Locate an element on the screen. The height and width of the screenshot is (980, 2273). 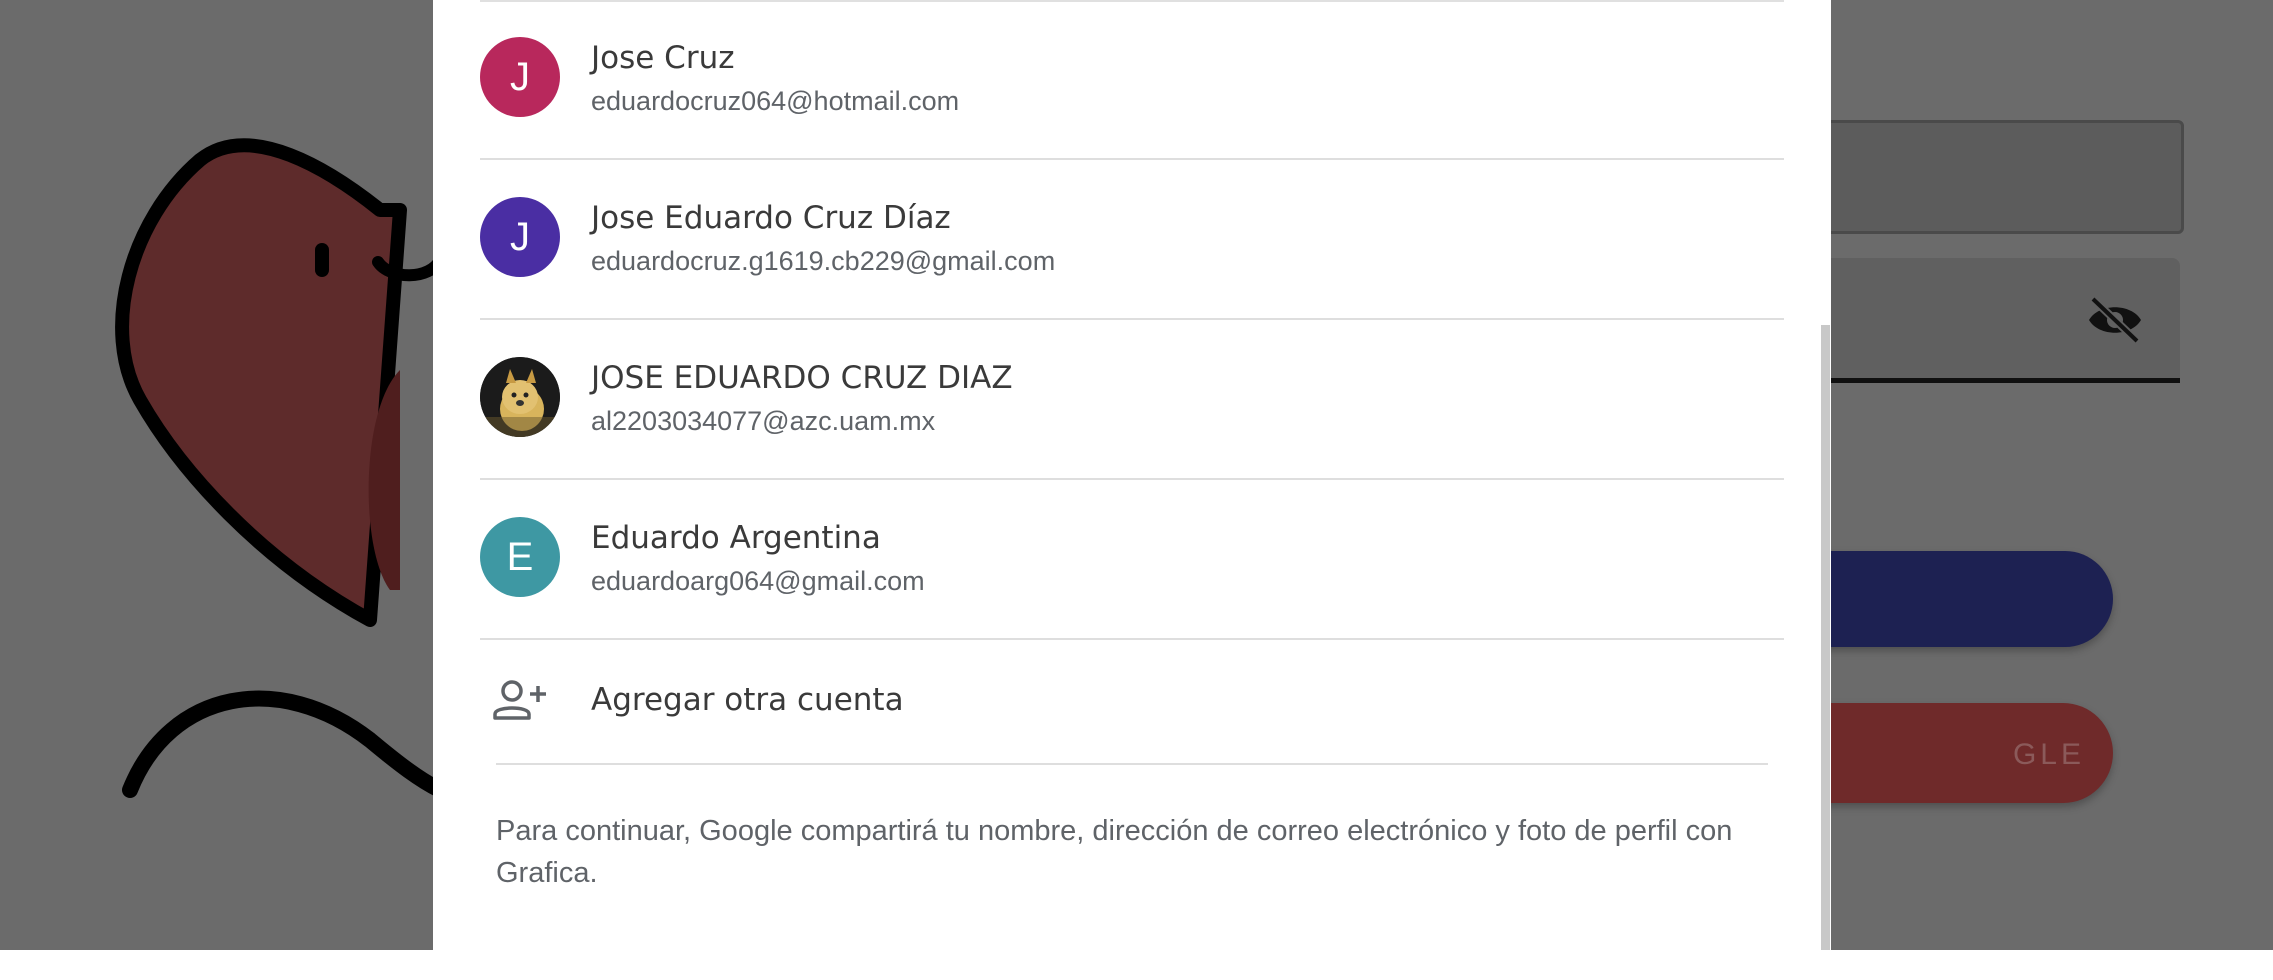
avatar-photo is located at coordinates (520, 397).